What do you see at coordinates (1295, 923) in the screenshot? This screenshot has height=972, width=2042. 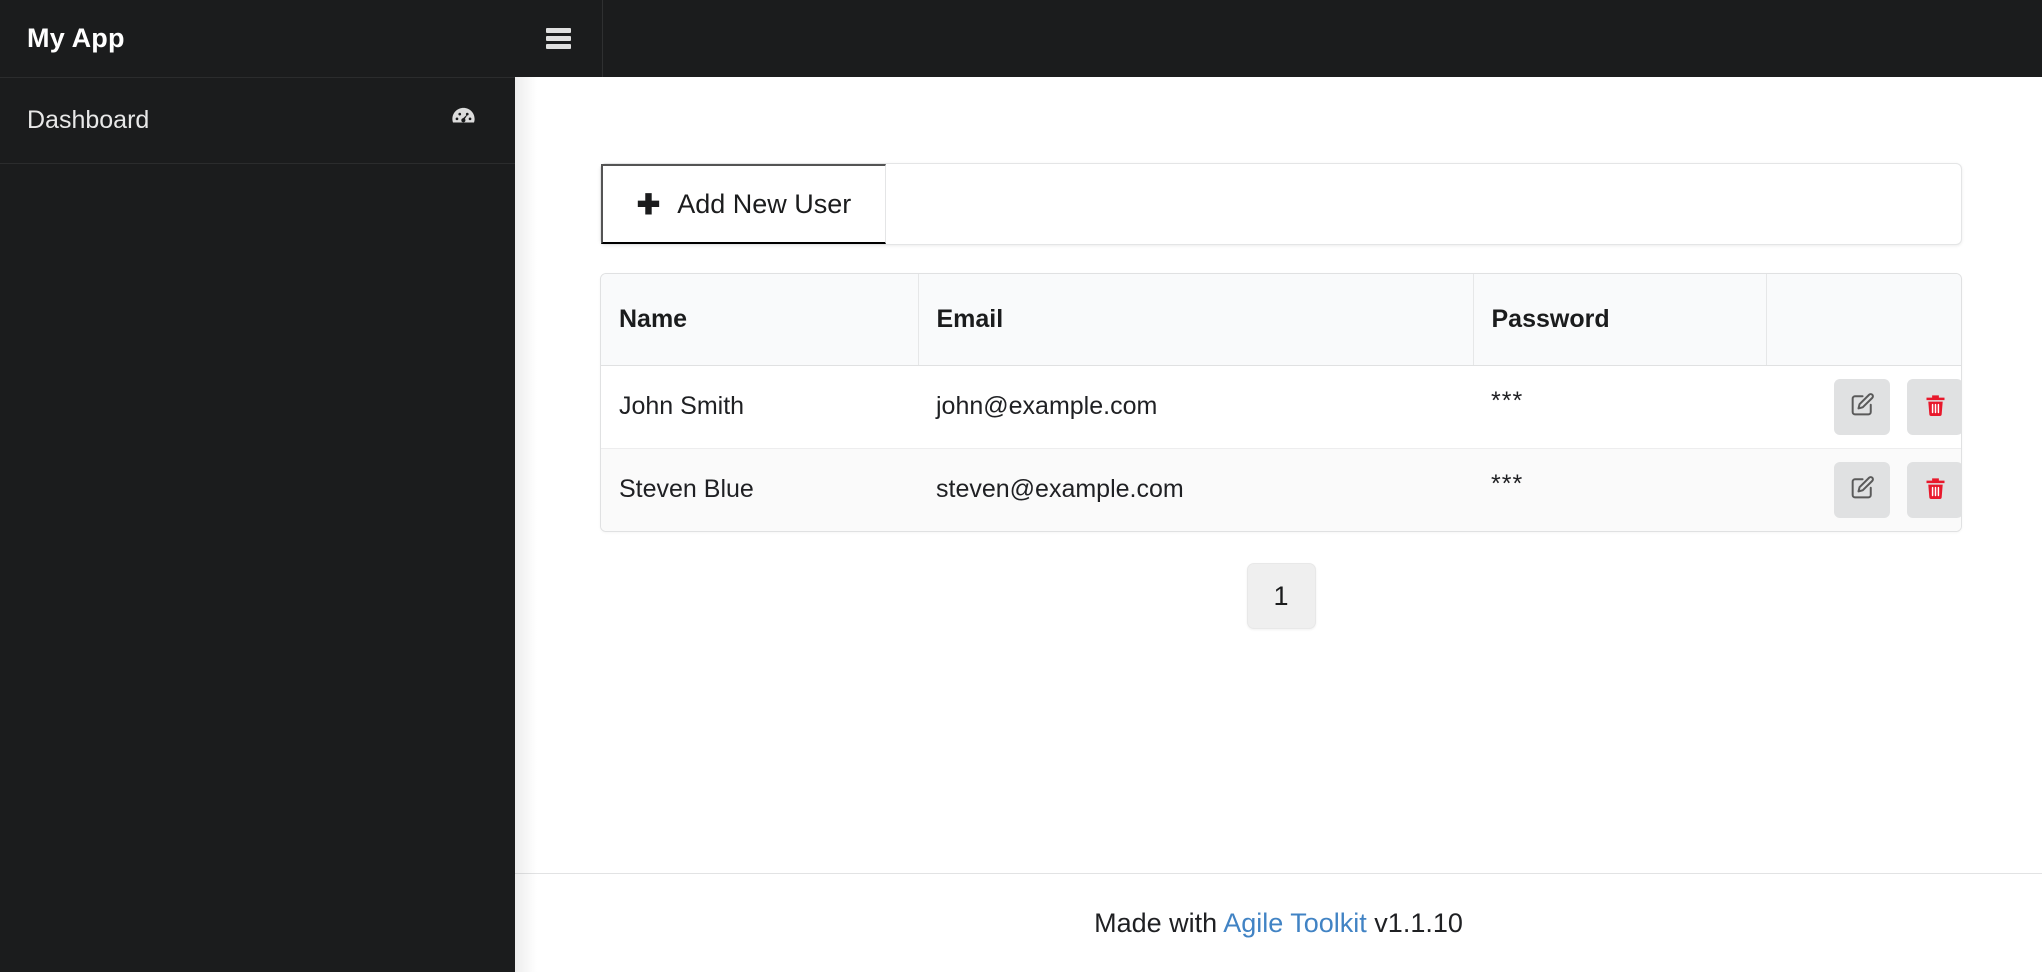 I see `agile-toolkit-link: Agile Toolkit` at bounding box center [1295, 923].